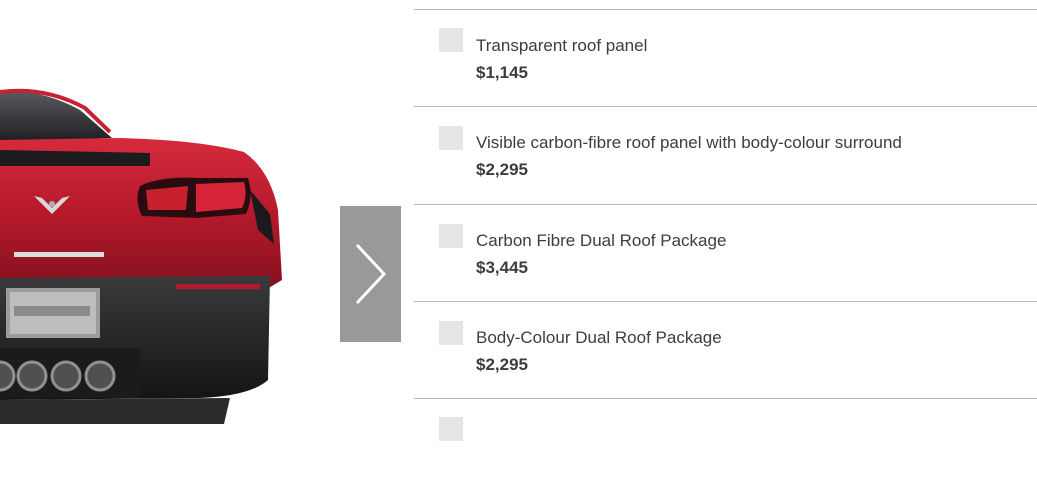  What do you see at coordinates (599, 337) in the screenshot?
I see `option-label: Body-Colour Dual Roof Package` at bounding box center [599, 337].